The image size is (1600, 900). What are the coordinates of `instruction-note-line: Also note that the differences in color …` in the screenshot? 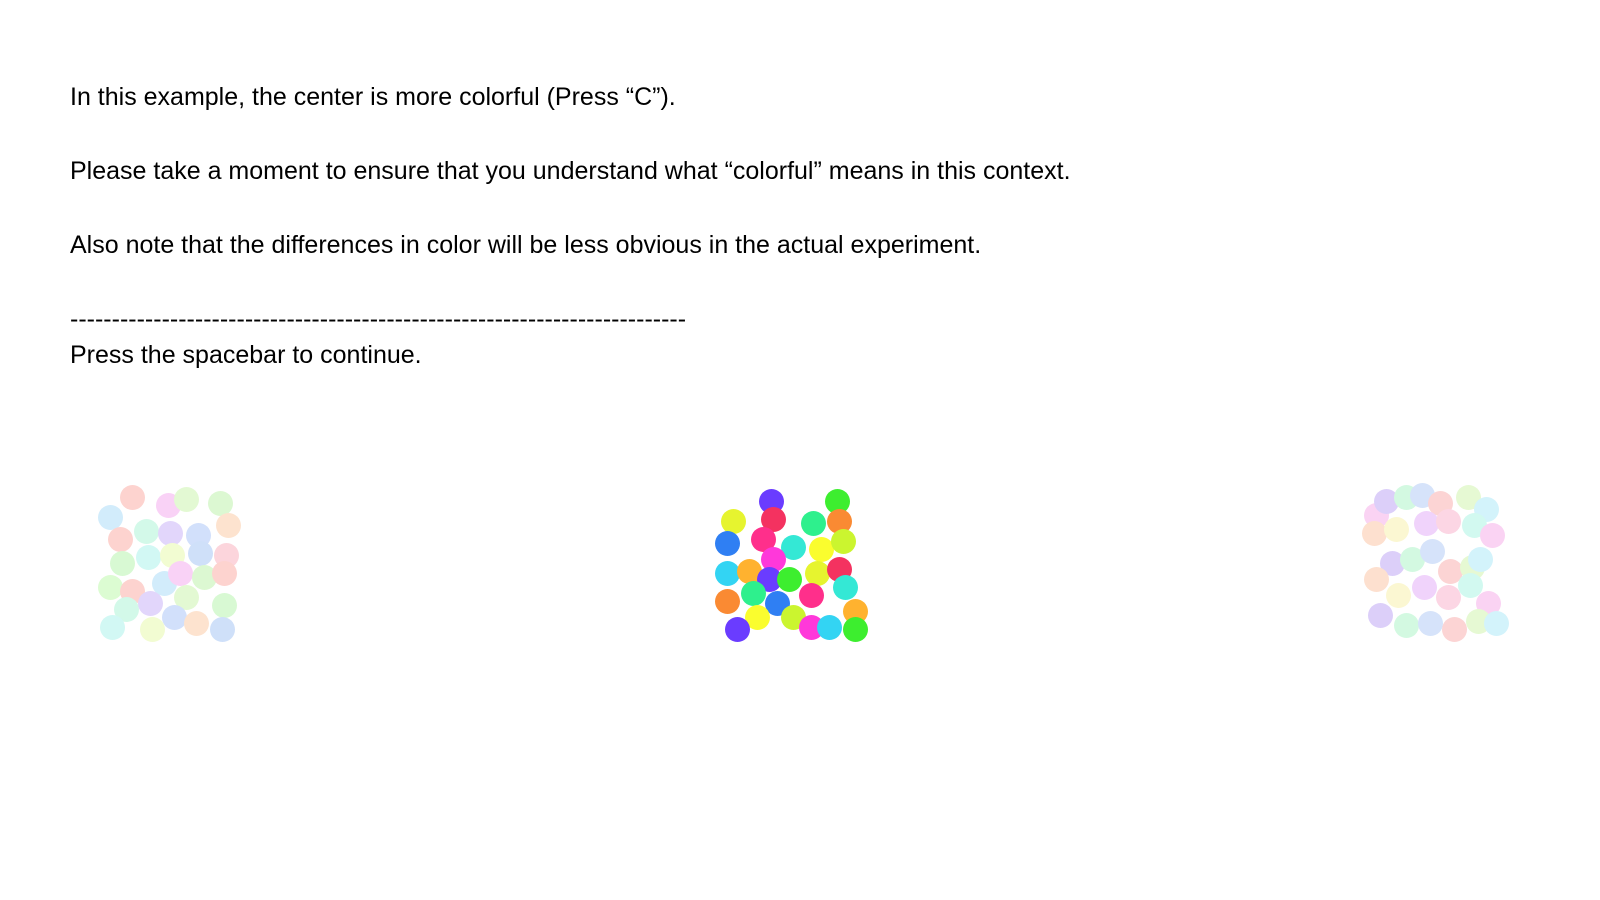 It's located at (526, 245).